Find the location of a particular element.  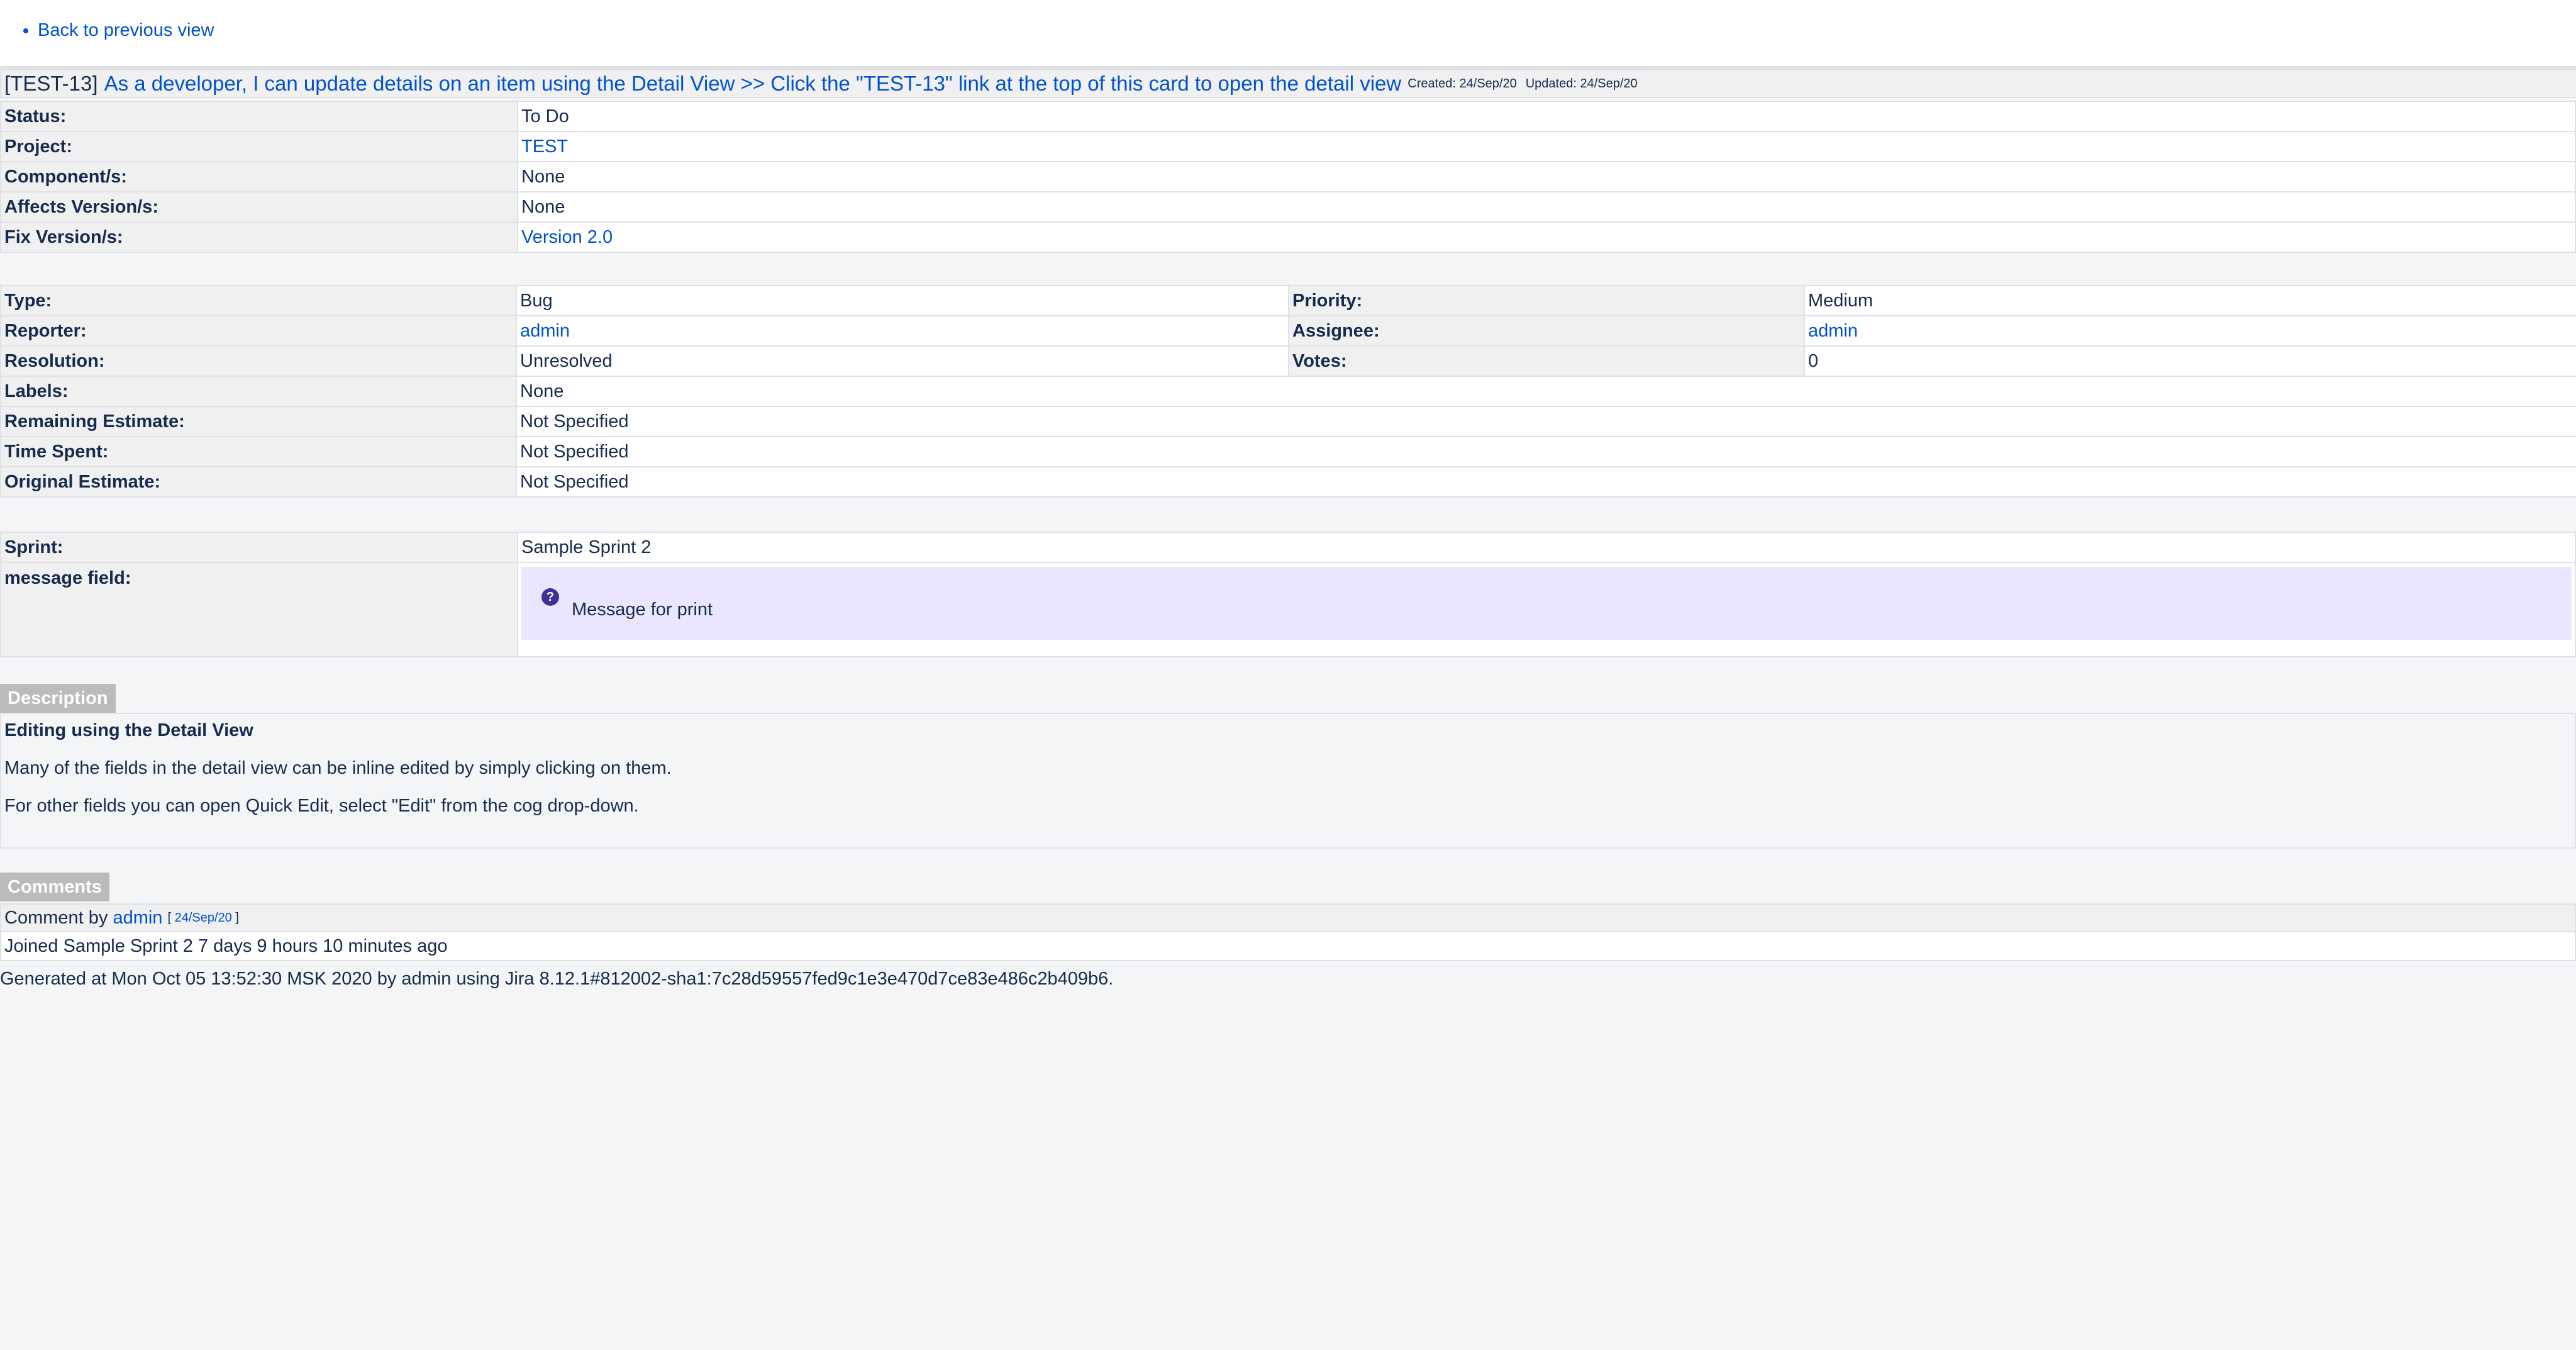

sprint-label: Sprint: is located at coordinates (259, 547).